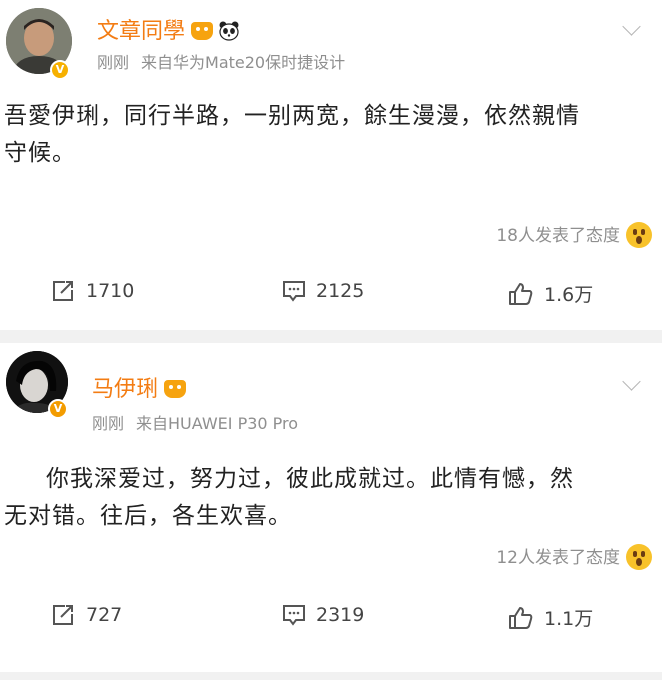 The image size is (662, 680). What do you see at coordinates (125, 389) in the screenshot?
I see `author-name-text: 马伊琍` at bounding box center [125, 389].